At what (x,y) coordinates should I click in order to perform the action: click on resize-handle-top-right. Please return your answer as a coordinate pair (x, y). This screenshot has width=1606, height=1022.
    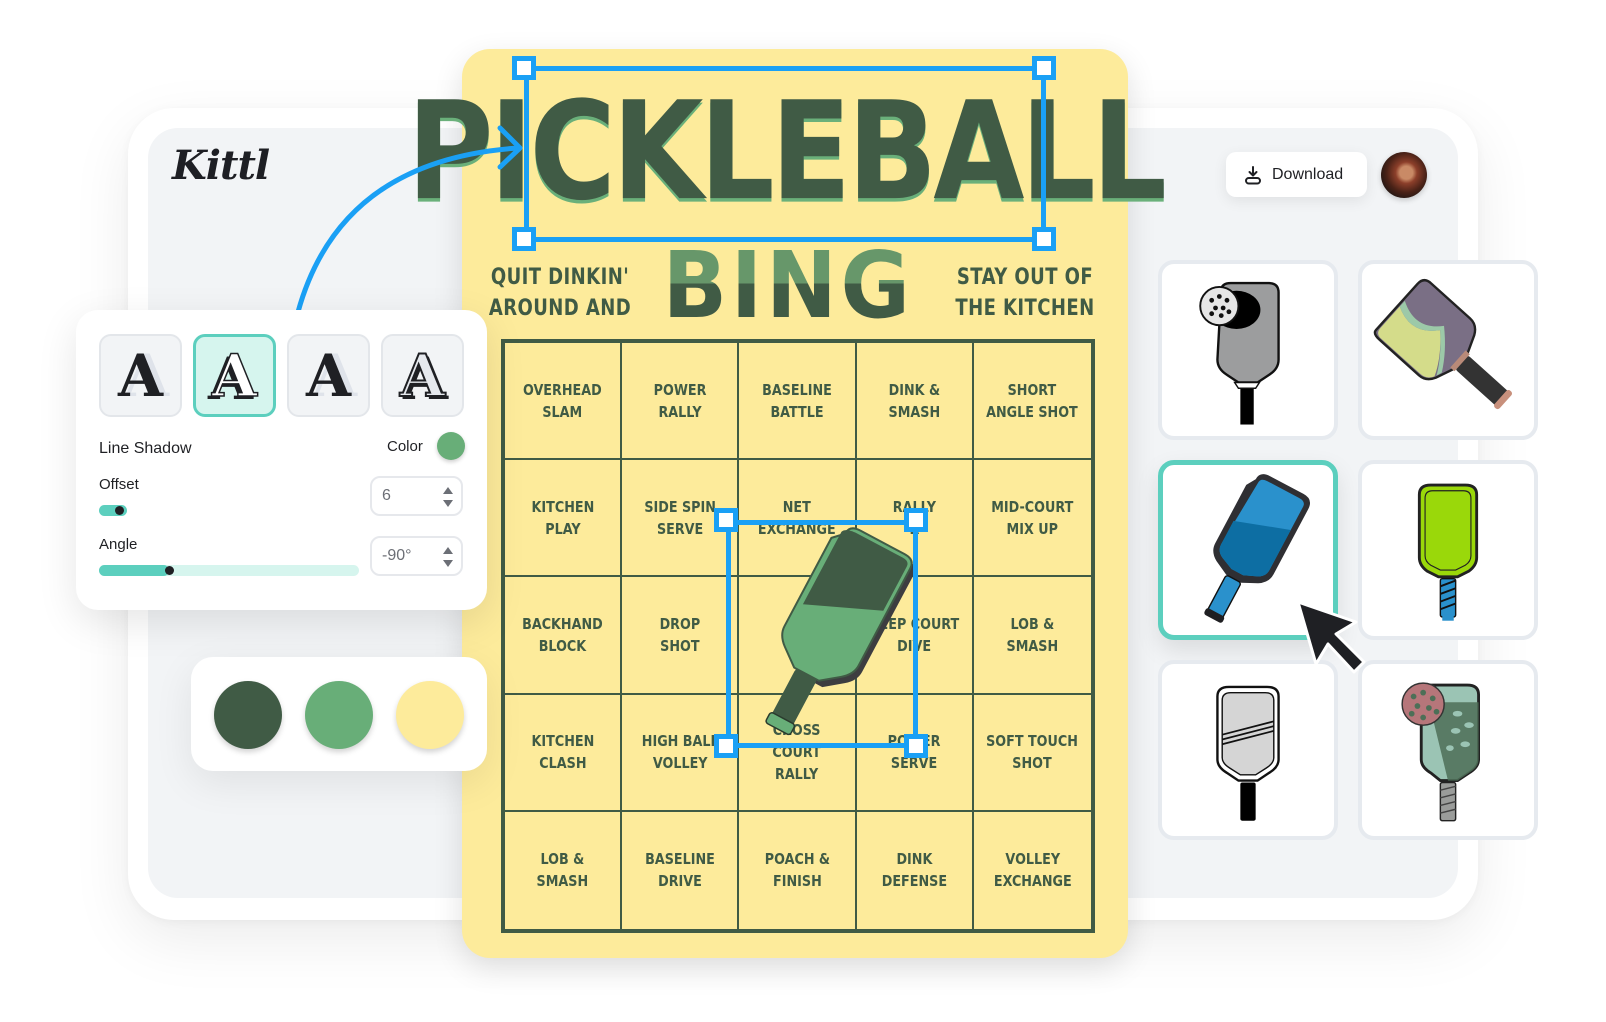
    Looking at the image, I should click on (1044, 68).